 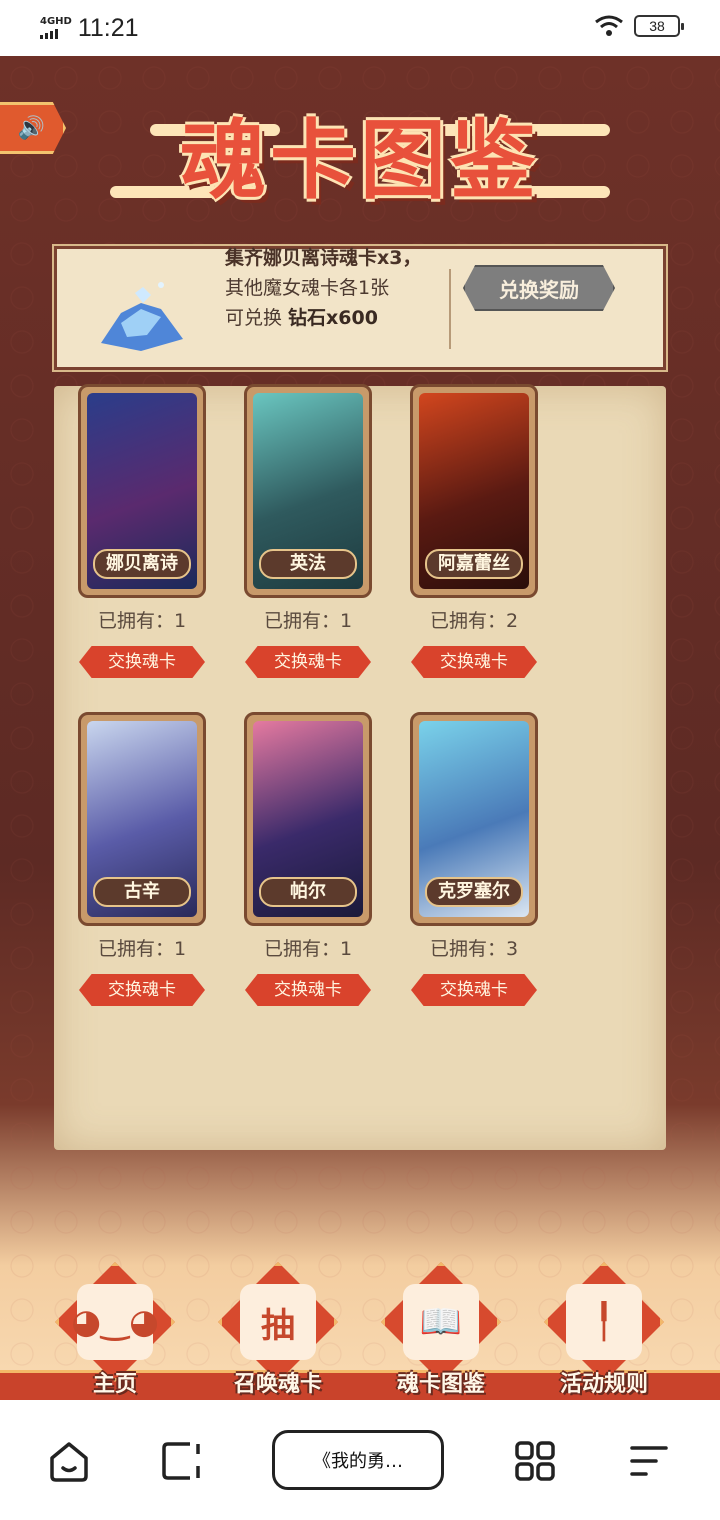 What do you see at coordinates (474, 564) in the screenshot?
I see `card-name: 阿嘉蕾丝` at bounding box center [474, 564].